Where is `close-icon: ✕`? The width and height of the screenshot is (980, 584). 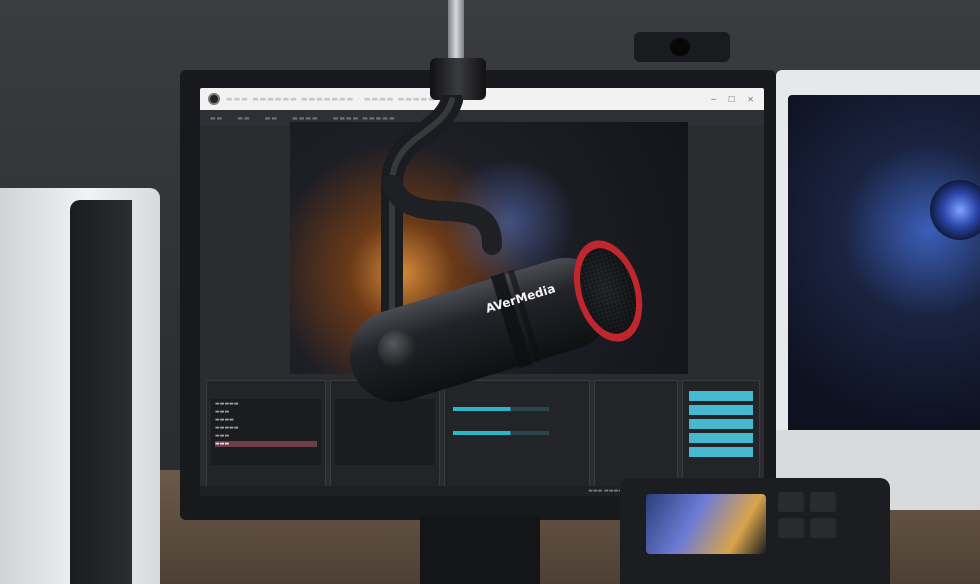
close-icon: ✕ is located at coordinates (750, 99).